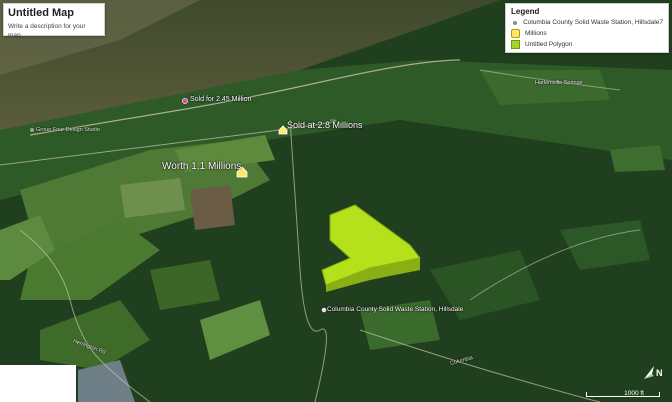 Image resolution: width=672 pixels, height=402 pixels. What do you see at coordinates (41, 13) in the screenshot?
I see `map-title: Untitled Map` at bounding box center [41, 13].